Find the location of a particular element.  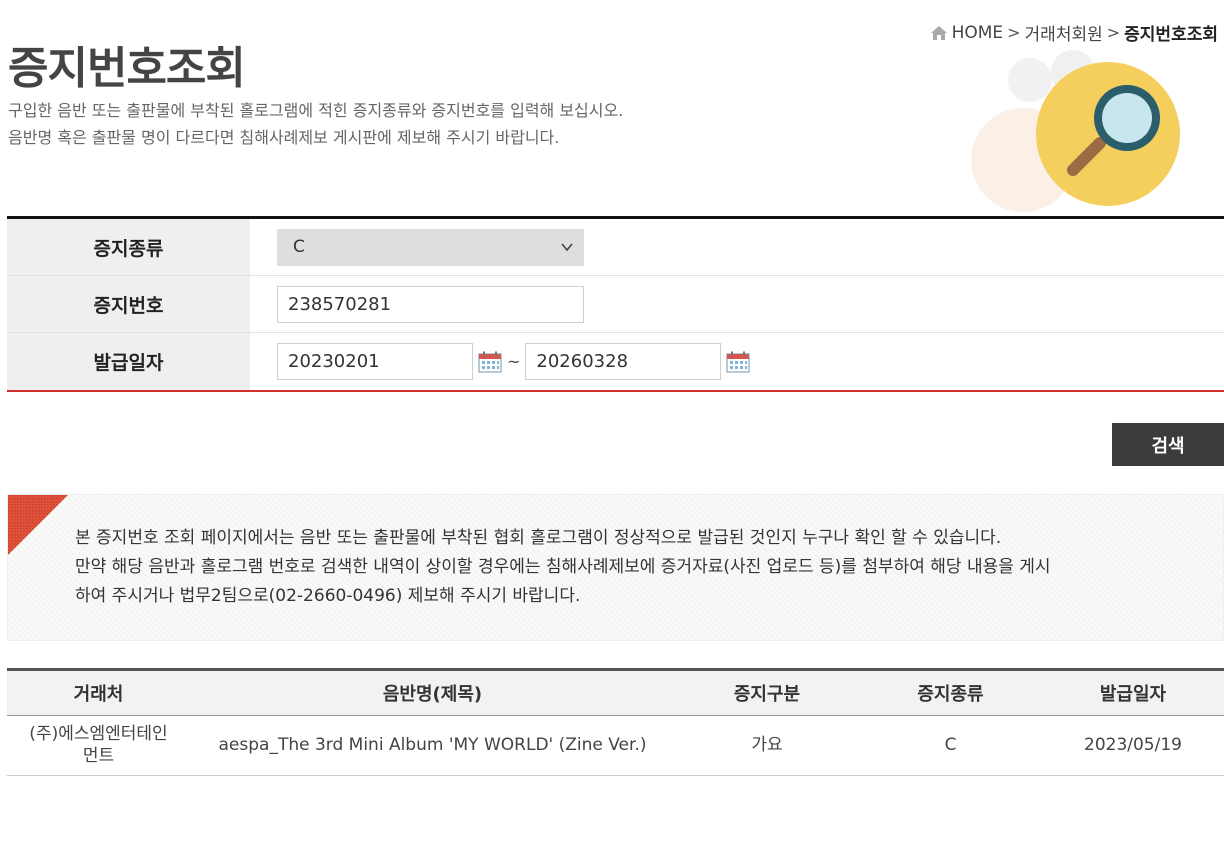

cell-category: 가요 is located at coordinates (767, 745).